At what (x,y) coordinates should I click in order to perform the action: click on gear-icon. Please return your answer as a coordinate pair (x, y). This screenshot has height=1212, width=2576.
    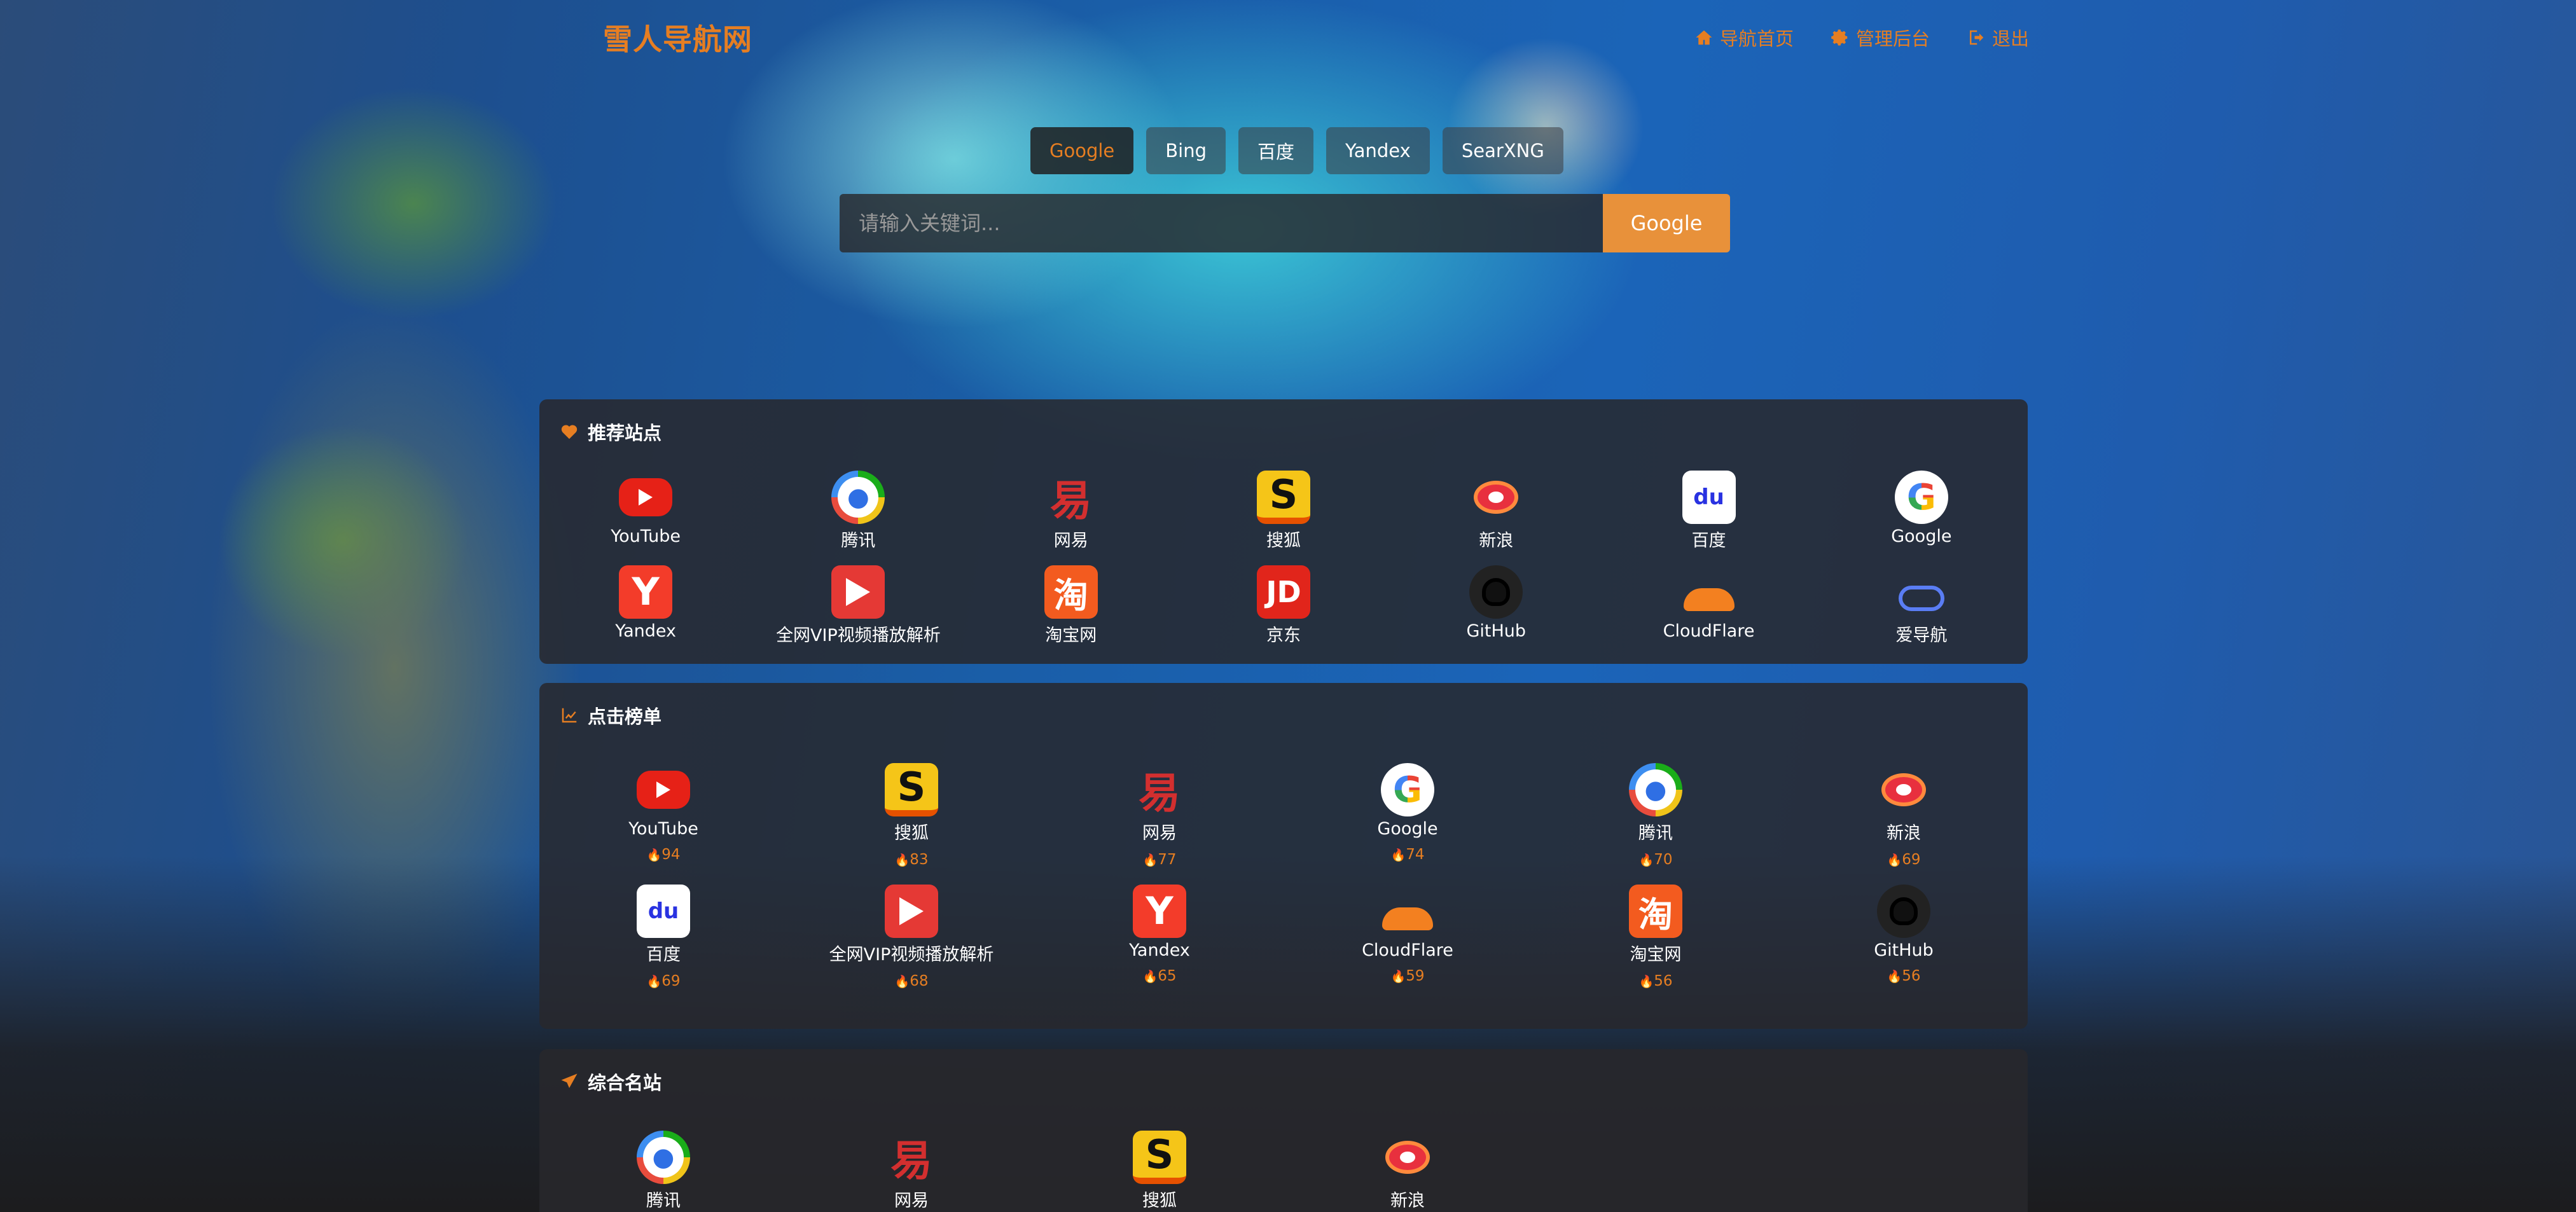
    Looking at the image, I should click on (1839, 37).